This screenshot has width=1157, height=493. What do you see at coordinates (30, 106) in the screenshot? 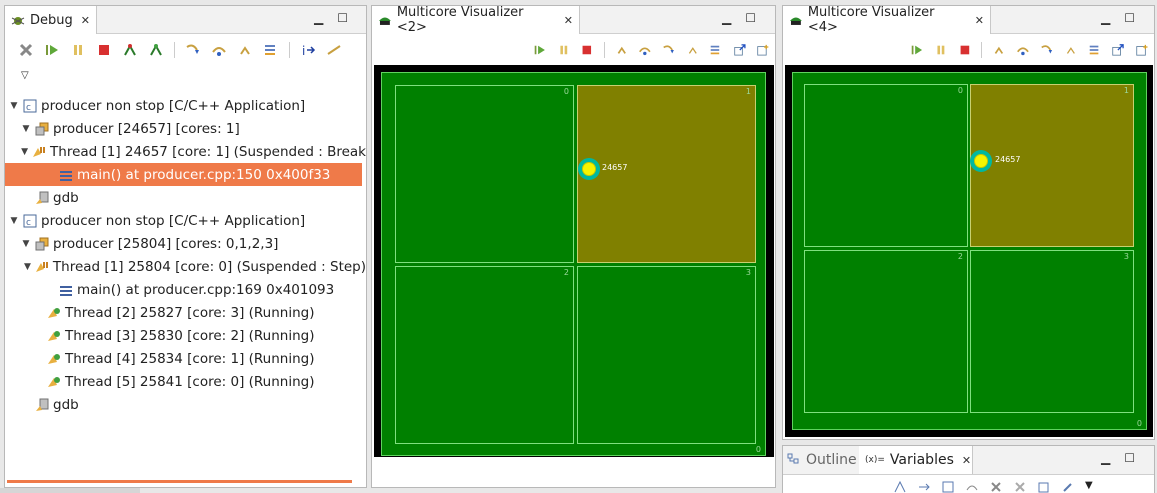
I see `launch-config-icon: c` at bounding box center [30, 106].